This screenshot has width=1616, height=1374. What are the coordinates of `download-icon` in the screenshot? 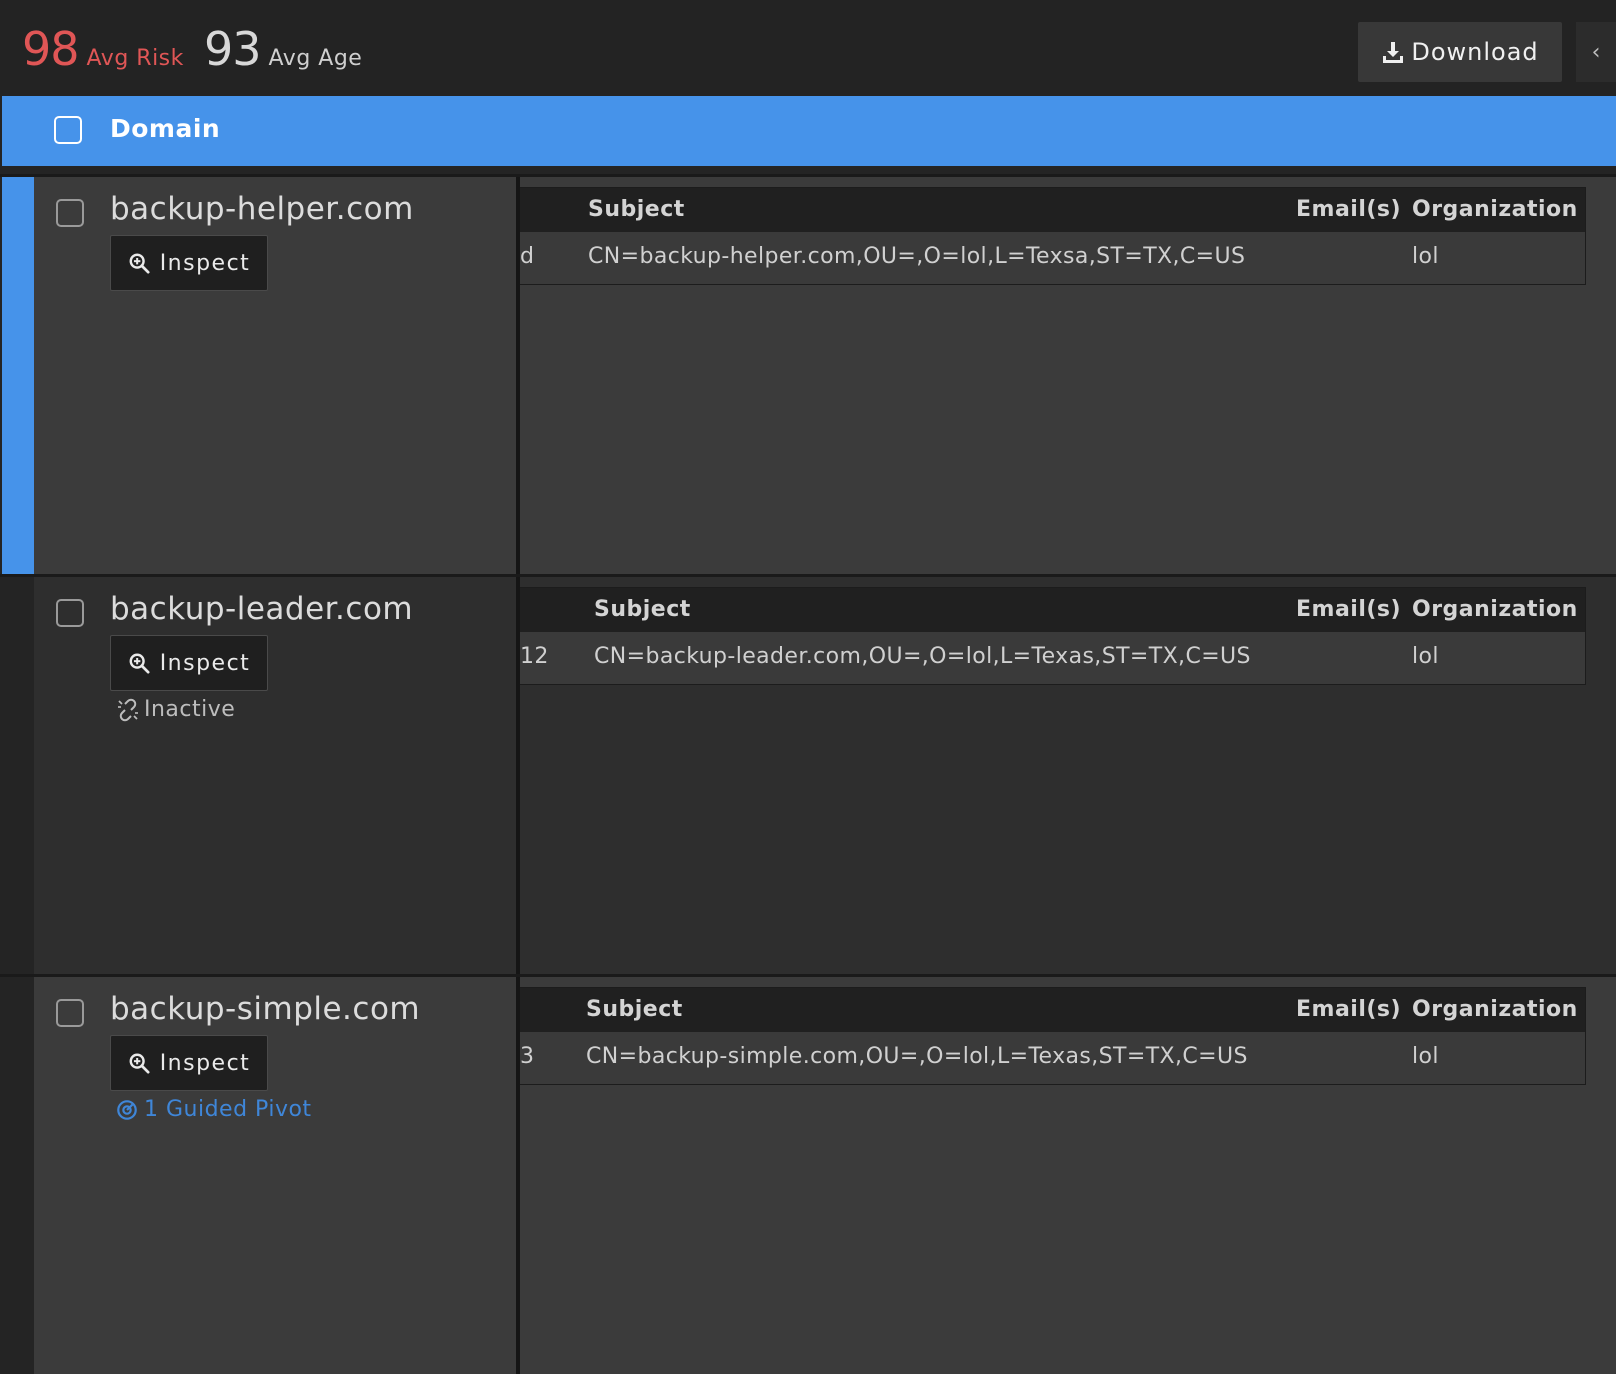 It's located at (1393, 52).